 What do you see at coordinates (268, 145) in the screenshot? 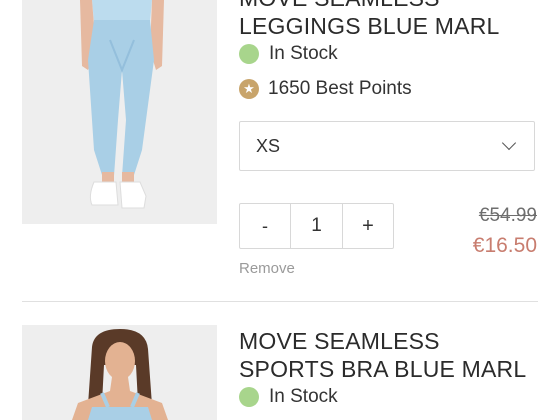
I see `size-value: XS` at bounding box center [268, 145].